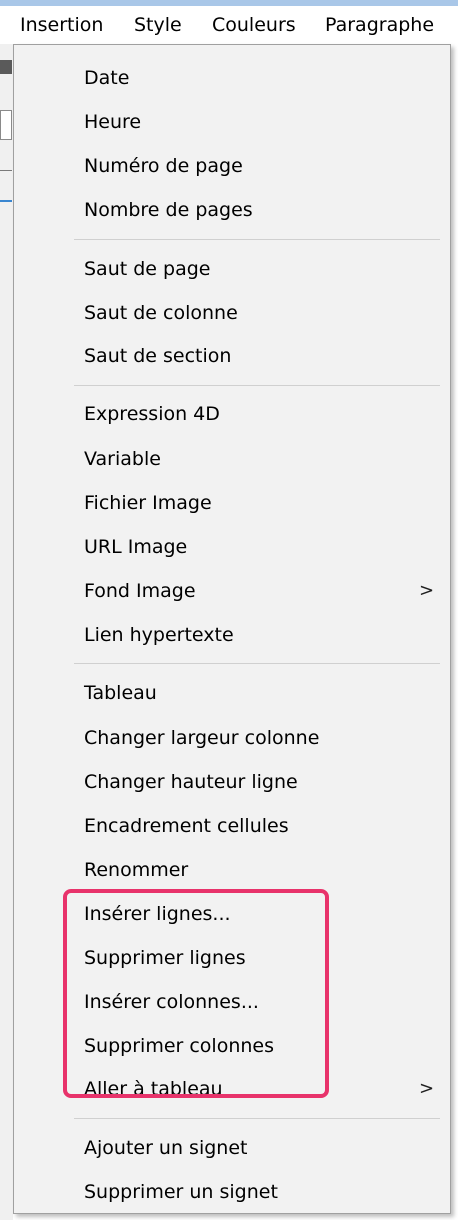 The height and width of the screenshot is (1220, 458). What do you see at coordinates (379, 25) in the screenshot?
I see `menubar-paragraphe: Paragraphe` at bounding box center [379, 25].